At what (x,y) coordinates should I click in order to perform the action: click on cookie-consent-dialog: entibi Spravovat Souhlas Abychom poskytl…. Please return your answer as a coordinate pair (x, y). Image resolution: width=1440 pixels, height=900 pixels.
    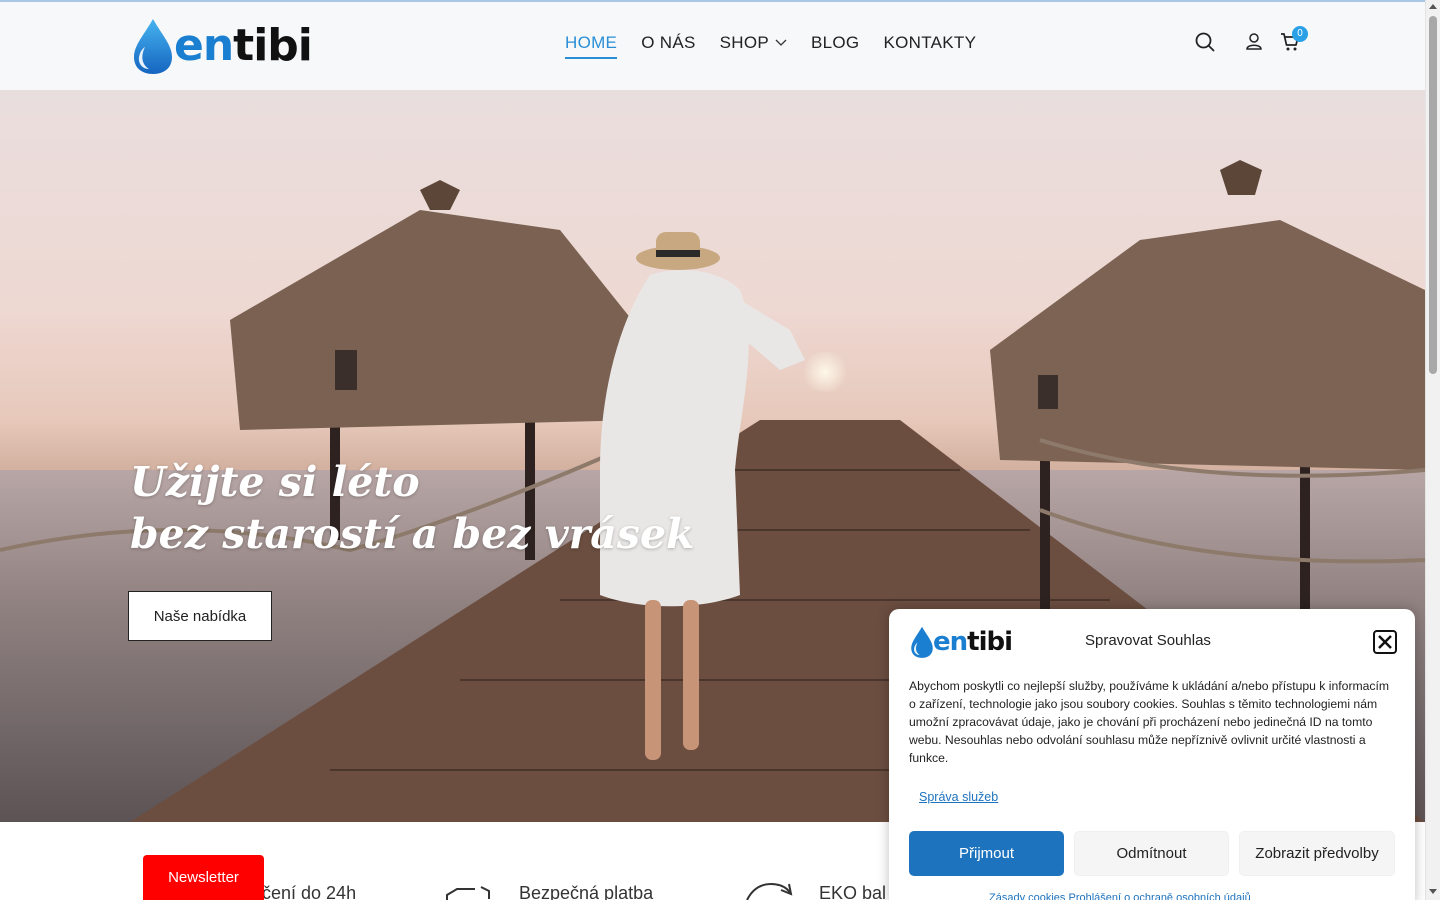
    Looking at the image, I should click on (1152, 754).